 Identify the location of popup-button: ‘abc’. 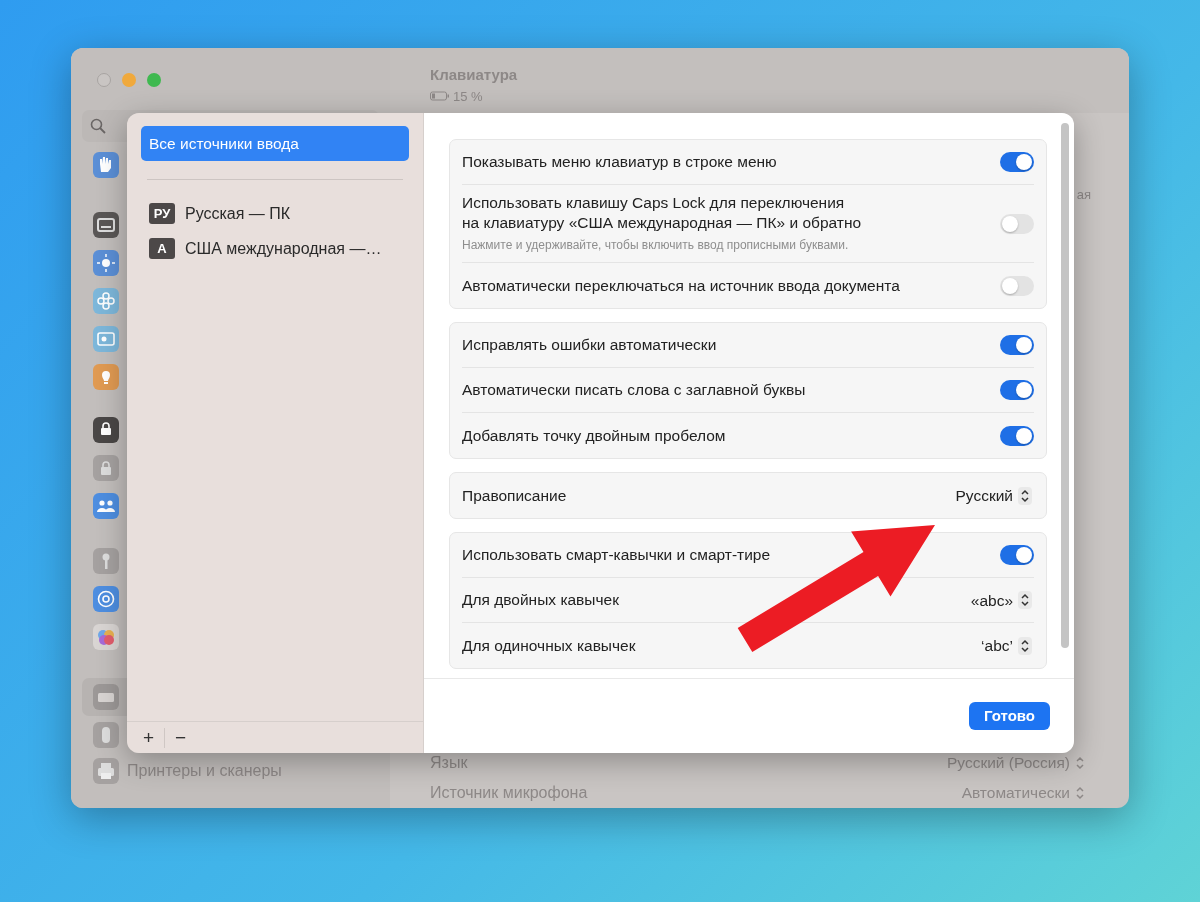
(1006, 646).